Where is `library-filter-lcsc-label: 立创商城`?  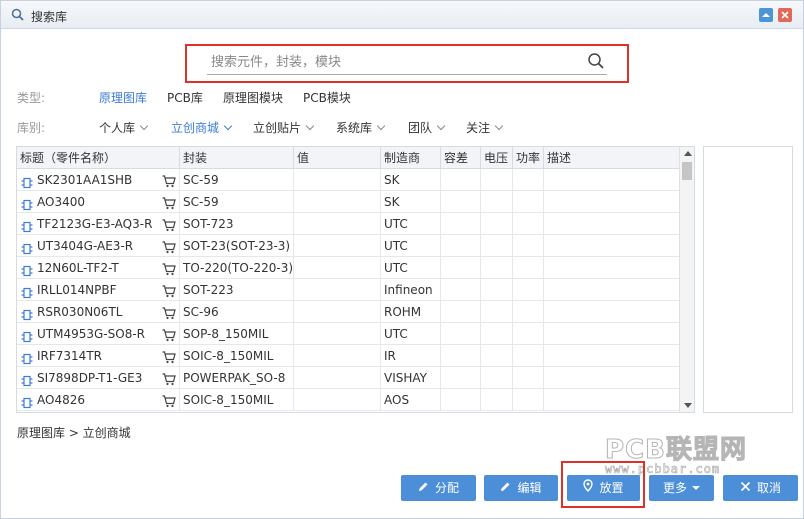 library-filter-lcsc-label: 立创商城 is located at coordinates (195, 128).